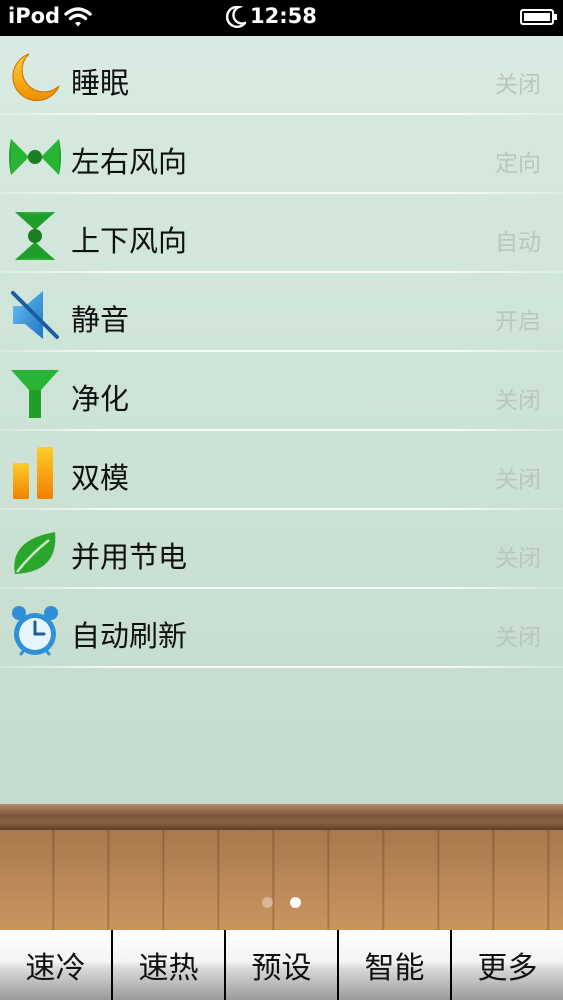  Describe the element at coordinates (168, 968) in the screenshot. I see `tab-label: 速热` at that location.